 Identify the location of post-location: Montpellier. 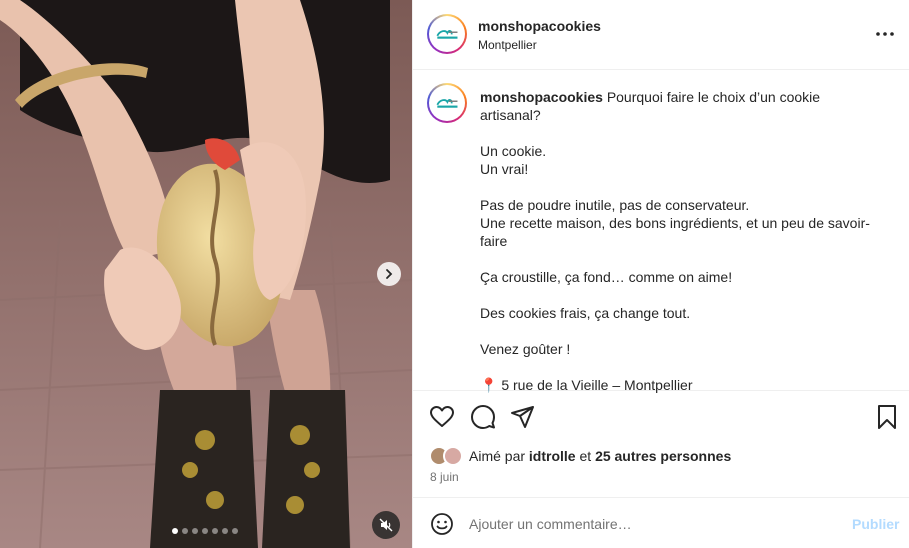
(507, 45).